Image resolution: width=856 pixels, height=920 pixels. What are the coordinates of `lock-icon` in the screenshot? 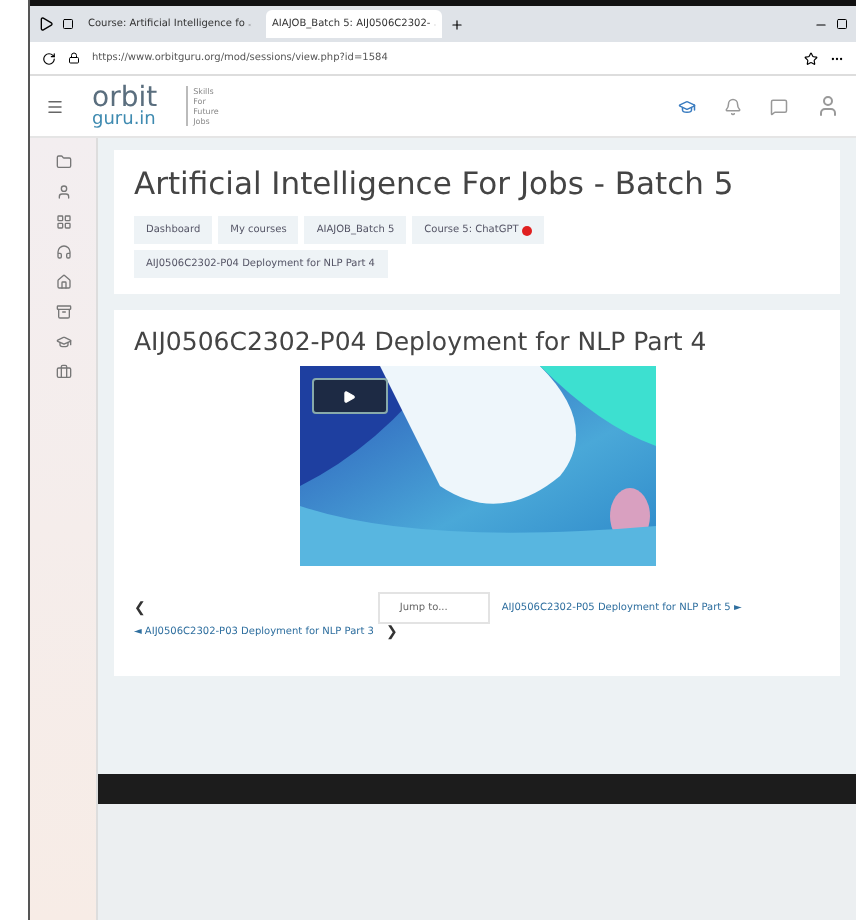 It's located at (74, 58).